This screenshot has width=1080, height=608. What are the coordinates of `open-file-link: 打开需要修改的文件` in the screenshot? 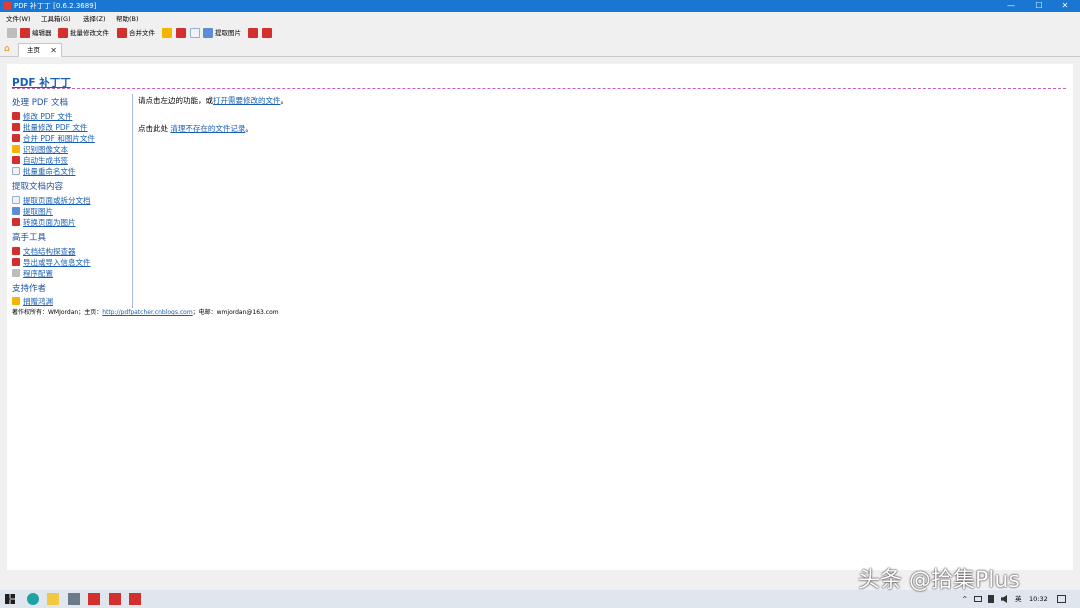 It's located at (247, 100).